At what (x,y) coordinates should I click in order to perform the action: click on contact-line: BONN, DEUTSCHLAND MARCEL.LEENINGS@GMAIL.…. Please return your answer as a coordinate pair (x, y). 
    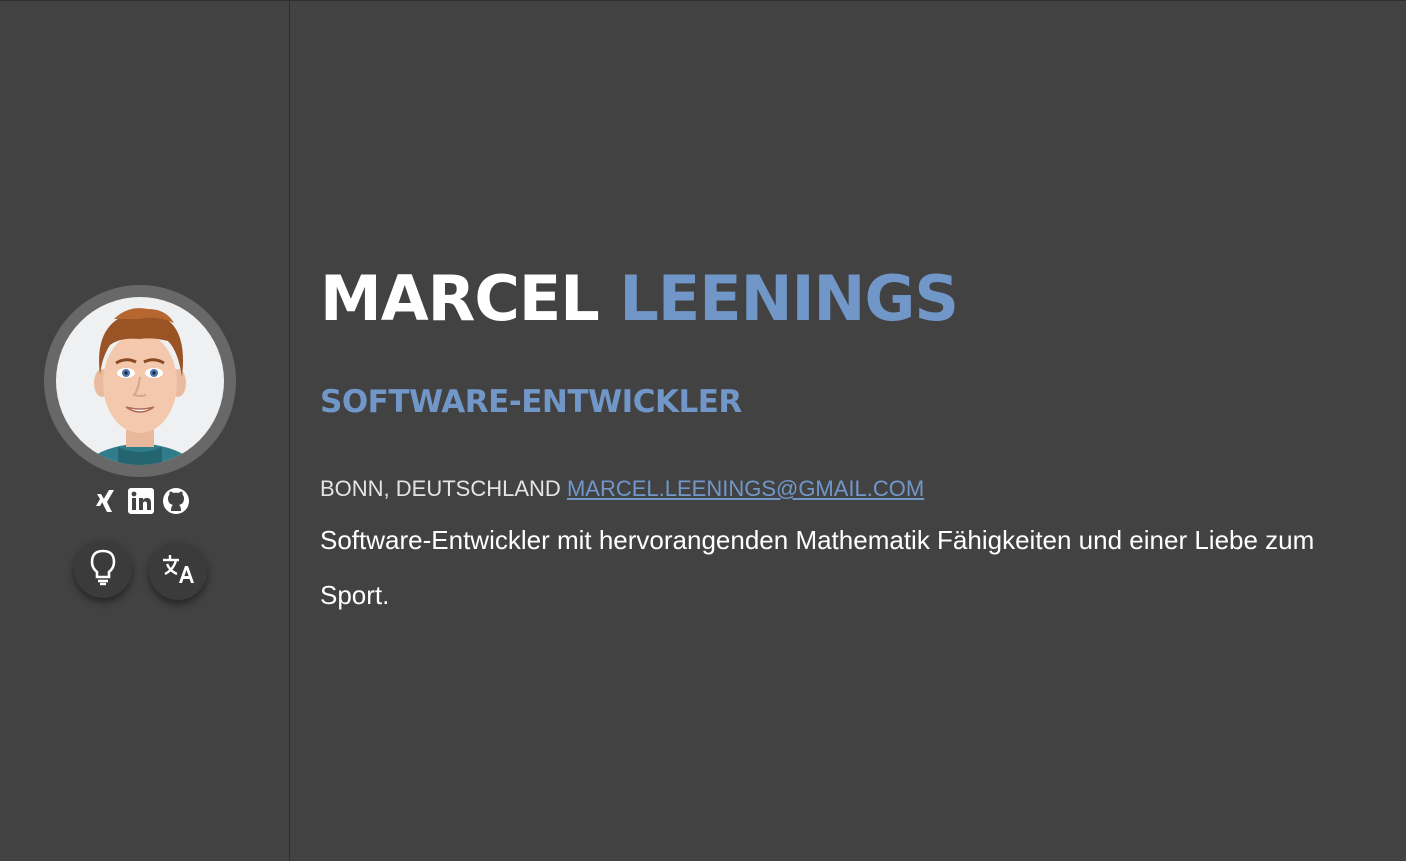
    Looking at the image, I should click on (622, 489).